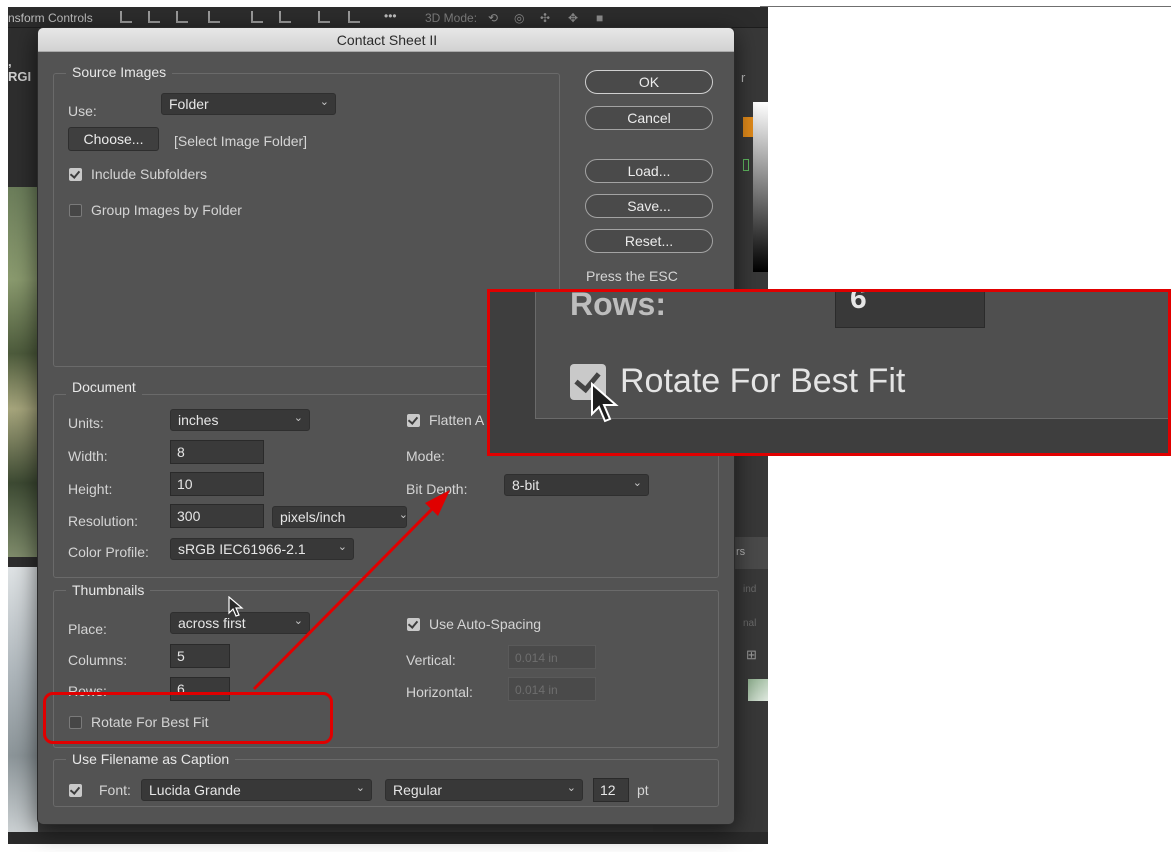 The width and height of the screenshot is (1171, 852). I want to click on distribute-vertical-icon, so click(354, 17).